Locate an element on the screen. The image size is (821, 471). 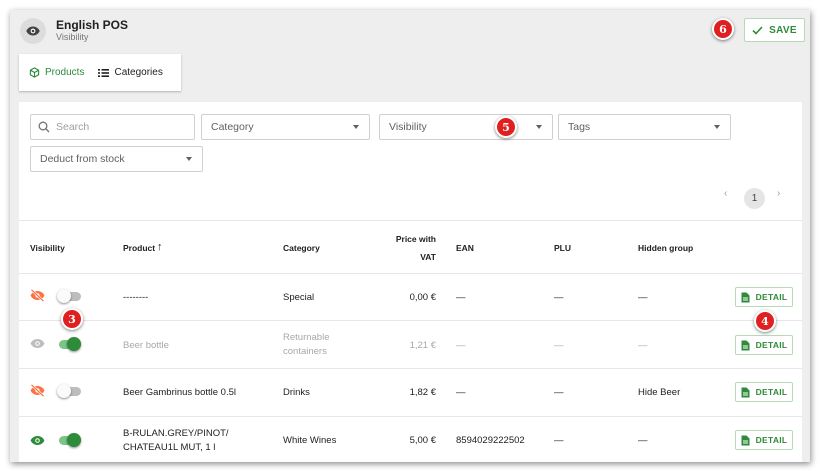
search-input: Search is located at coordinates (112, 127).